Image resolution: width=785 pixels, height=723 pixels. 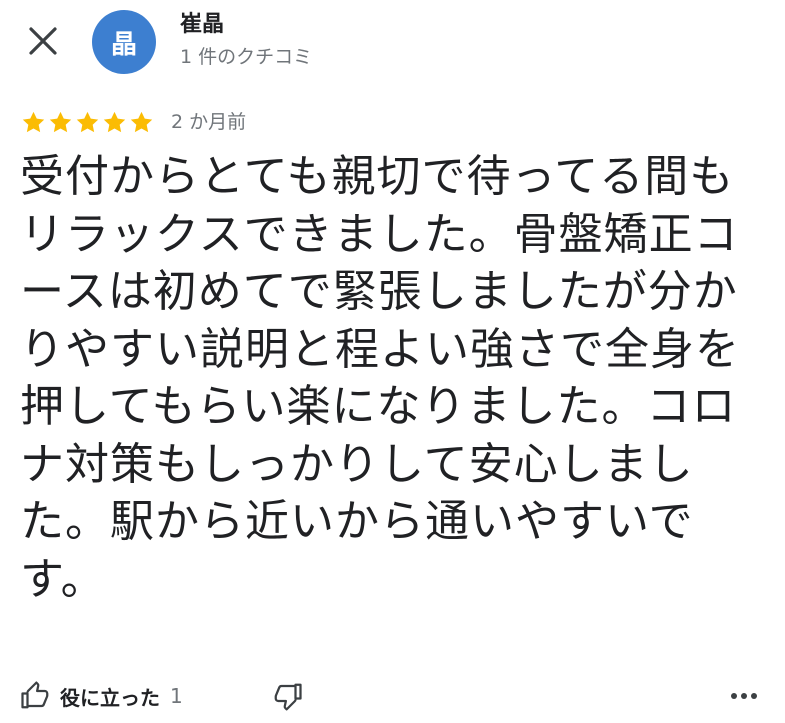 I want to click on more-options-button, so click(x=744, y=696).